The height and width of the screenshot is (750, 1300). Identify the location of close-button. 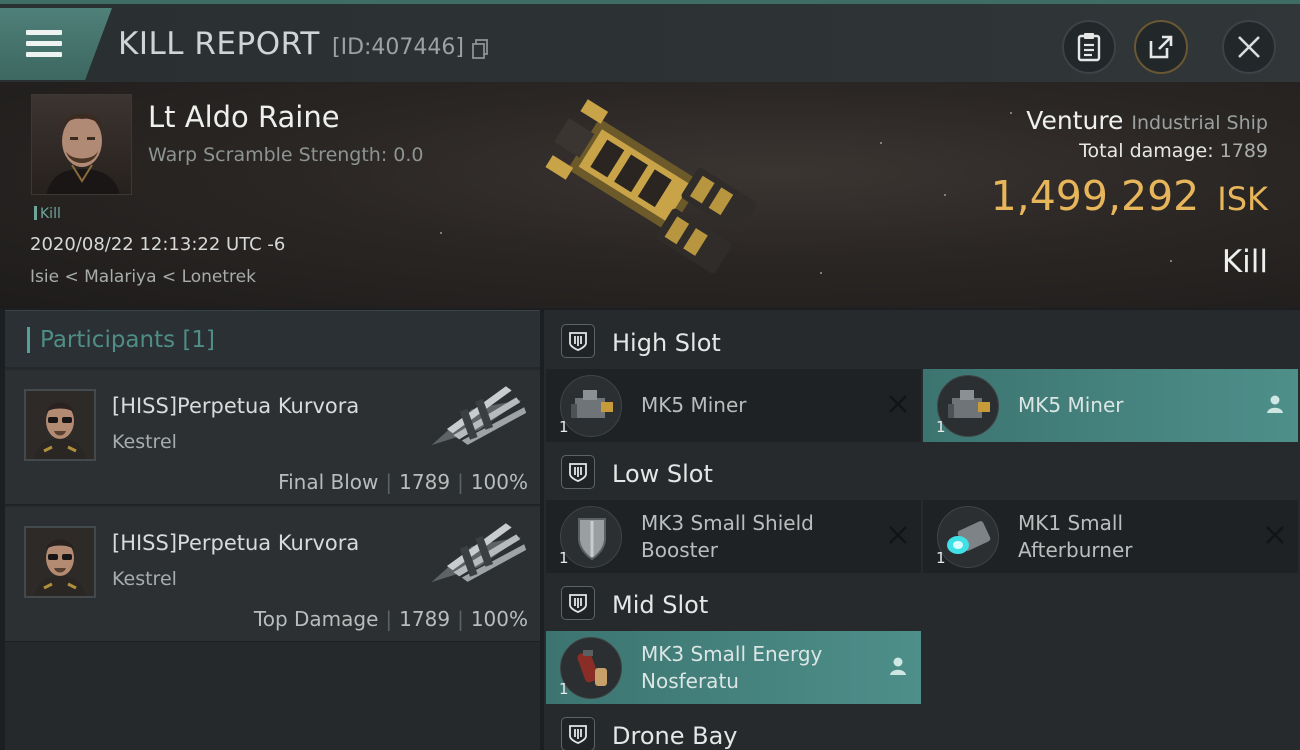
(1249, 47).